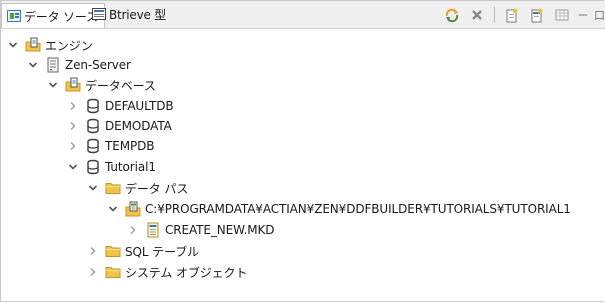 This screenshot has width=605, height=303. What do you see at coordinates (53, 65) in the screenshot?
I see `server-icon` at bounding box center [53, 65].